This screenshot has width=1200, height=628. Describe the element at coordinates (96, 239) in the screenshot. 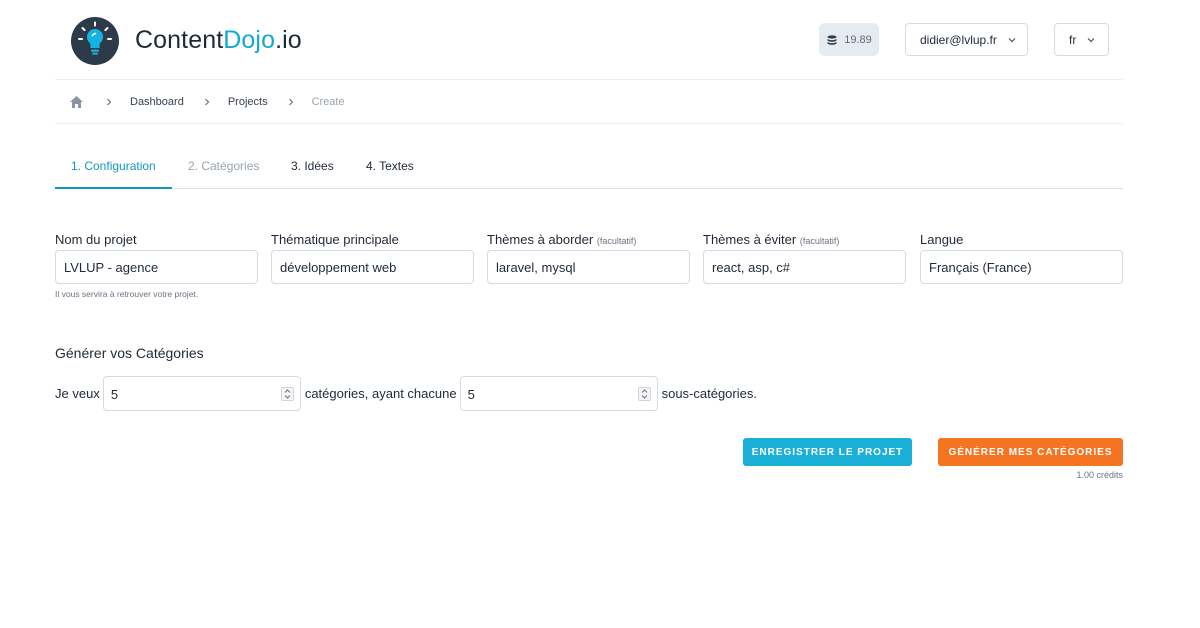

I see `project-name-label: Nom du projet` at that location.